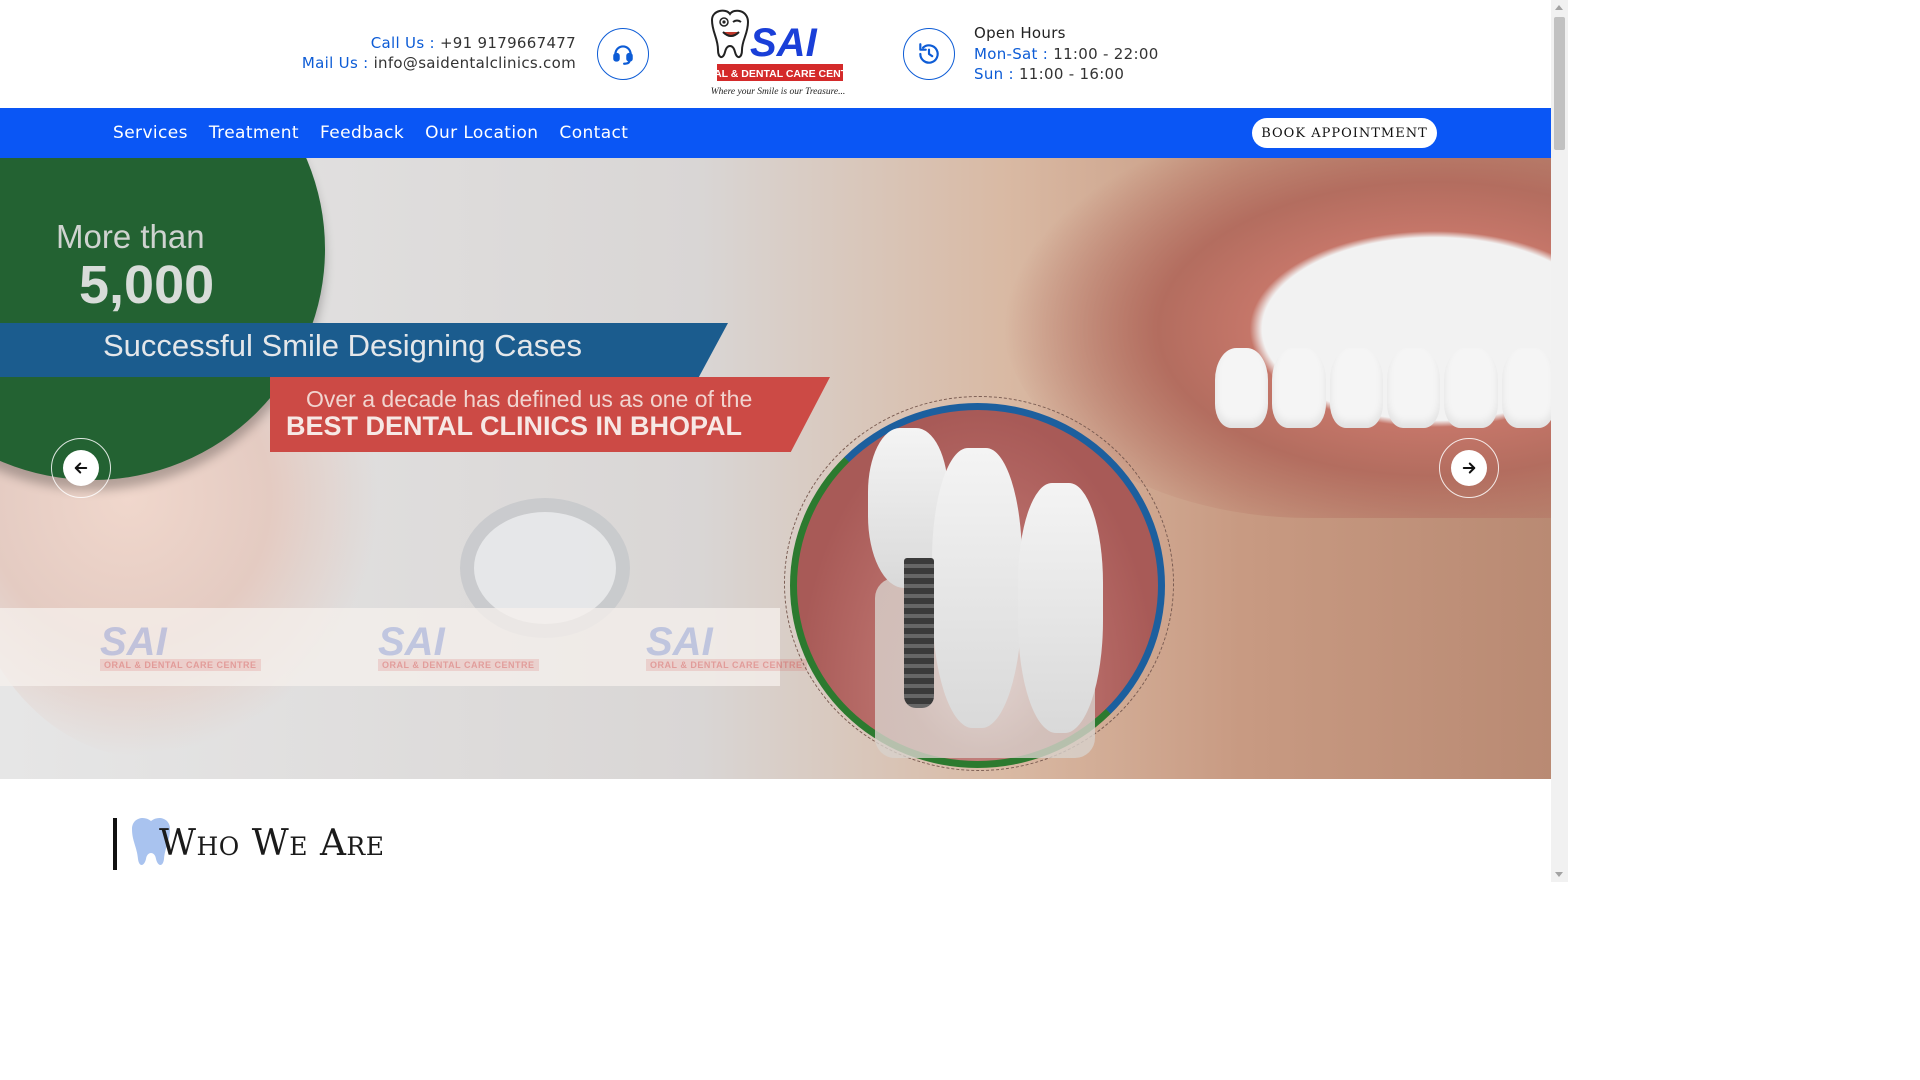 This screenshot has width=1920, height=1080. What do you see at coordinates (919, 633) in the screenshot?
I see `implant-screw-image` at bounding box center [919, 633].